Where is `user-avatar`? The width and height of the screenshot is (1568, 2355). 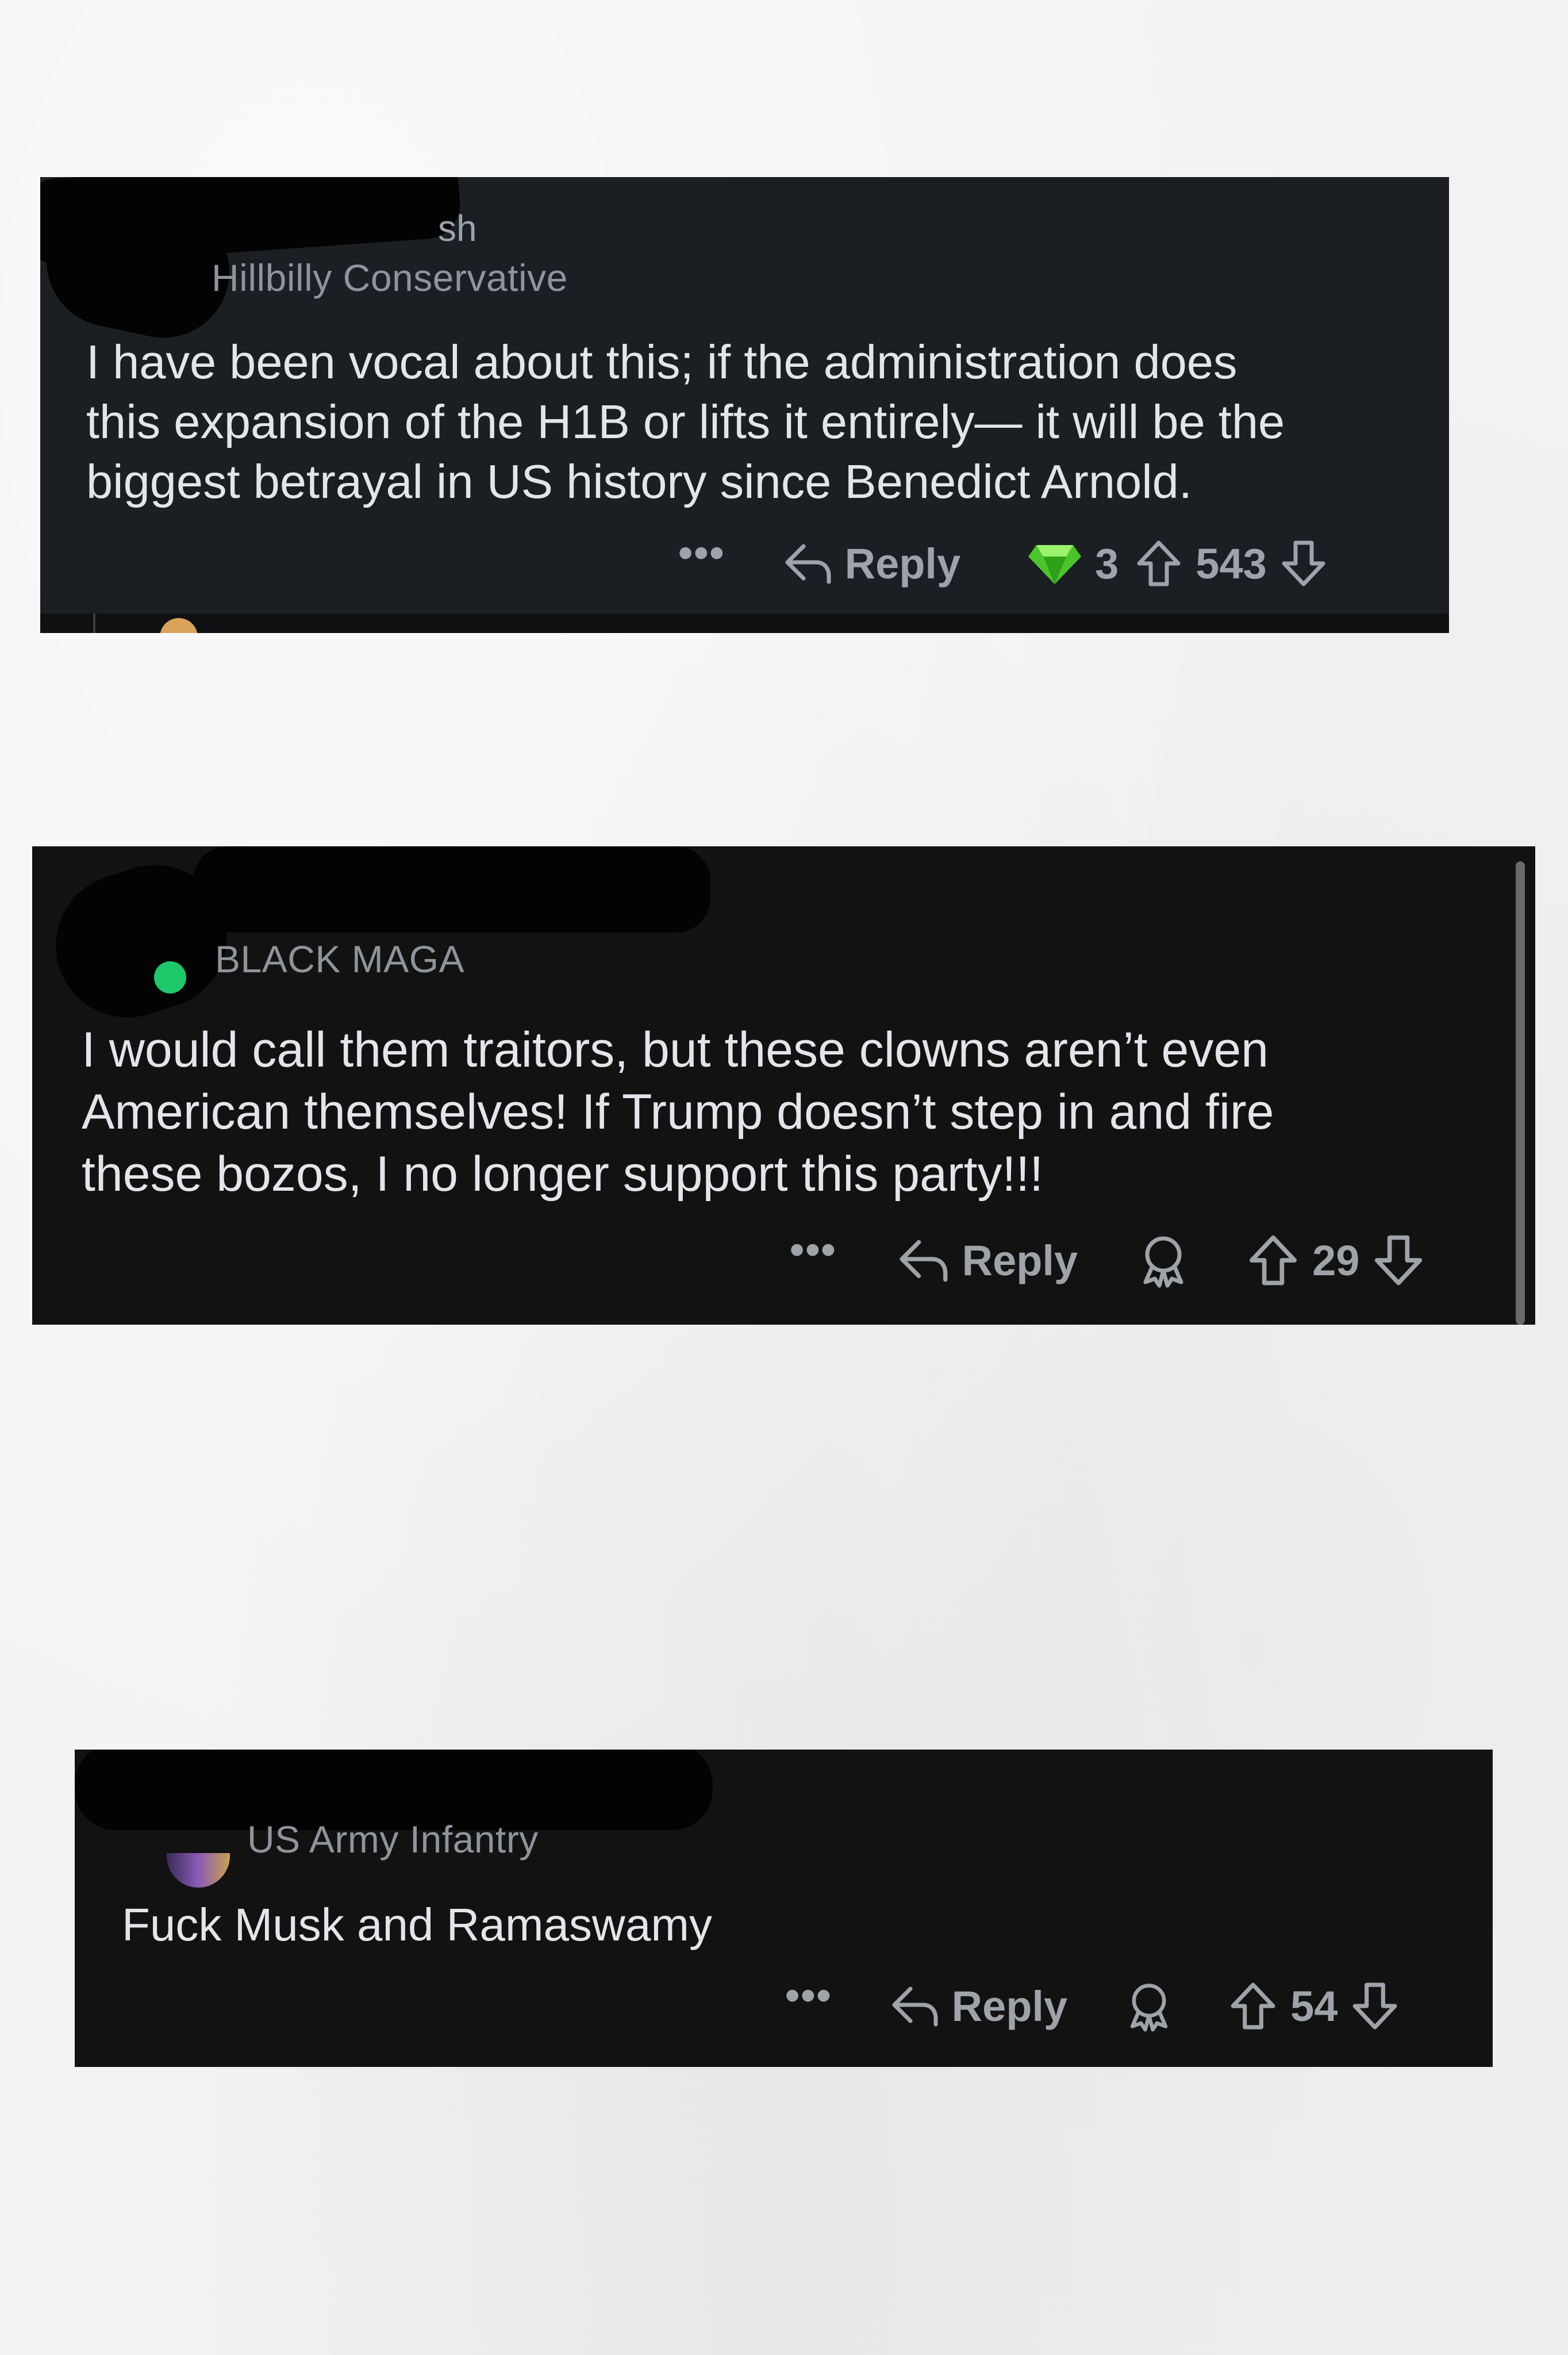
user-avatar is located at coordinates (199, 1870).